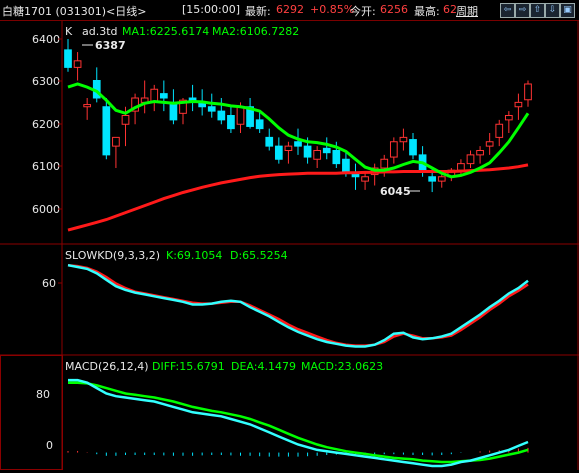 Image resolution: width=579 pixels, height=473 pixels. I want to click on zoom-out-button: ⇩, so click(552, 10).